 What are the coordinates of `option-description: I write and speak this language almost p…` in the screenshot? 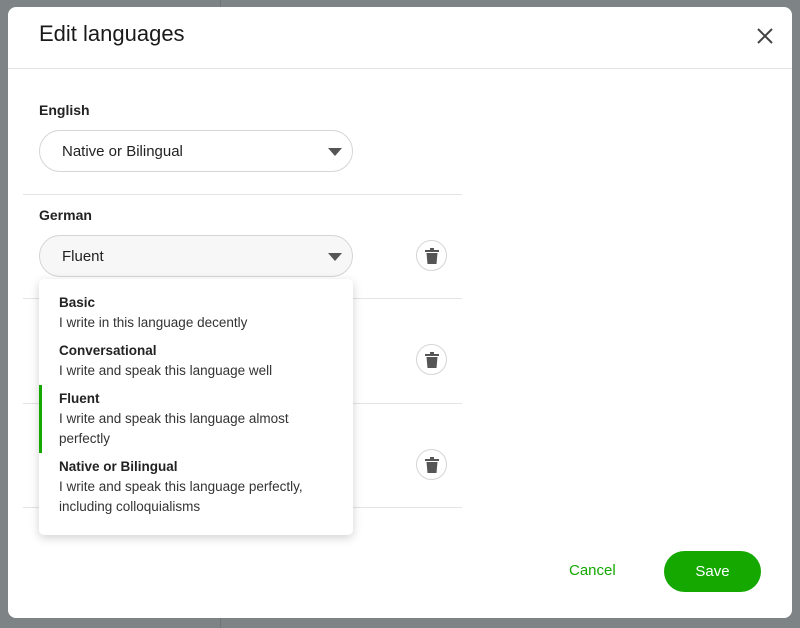 It's located at (174, 428).